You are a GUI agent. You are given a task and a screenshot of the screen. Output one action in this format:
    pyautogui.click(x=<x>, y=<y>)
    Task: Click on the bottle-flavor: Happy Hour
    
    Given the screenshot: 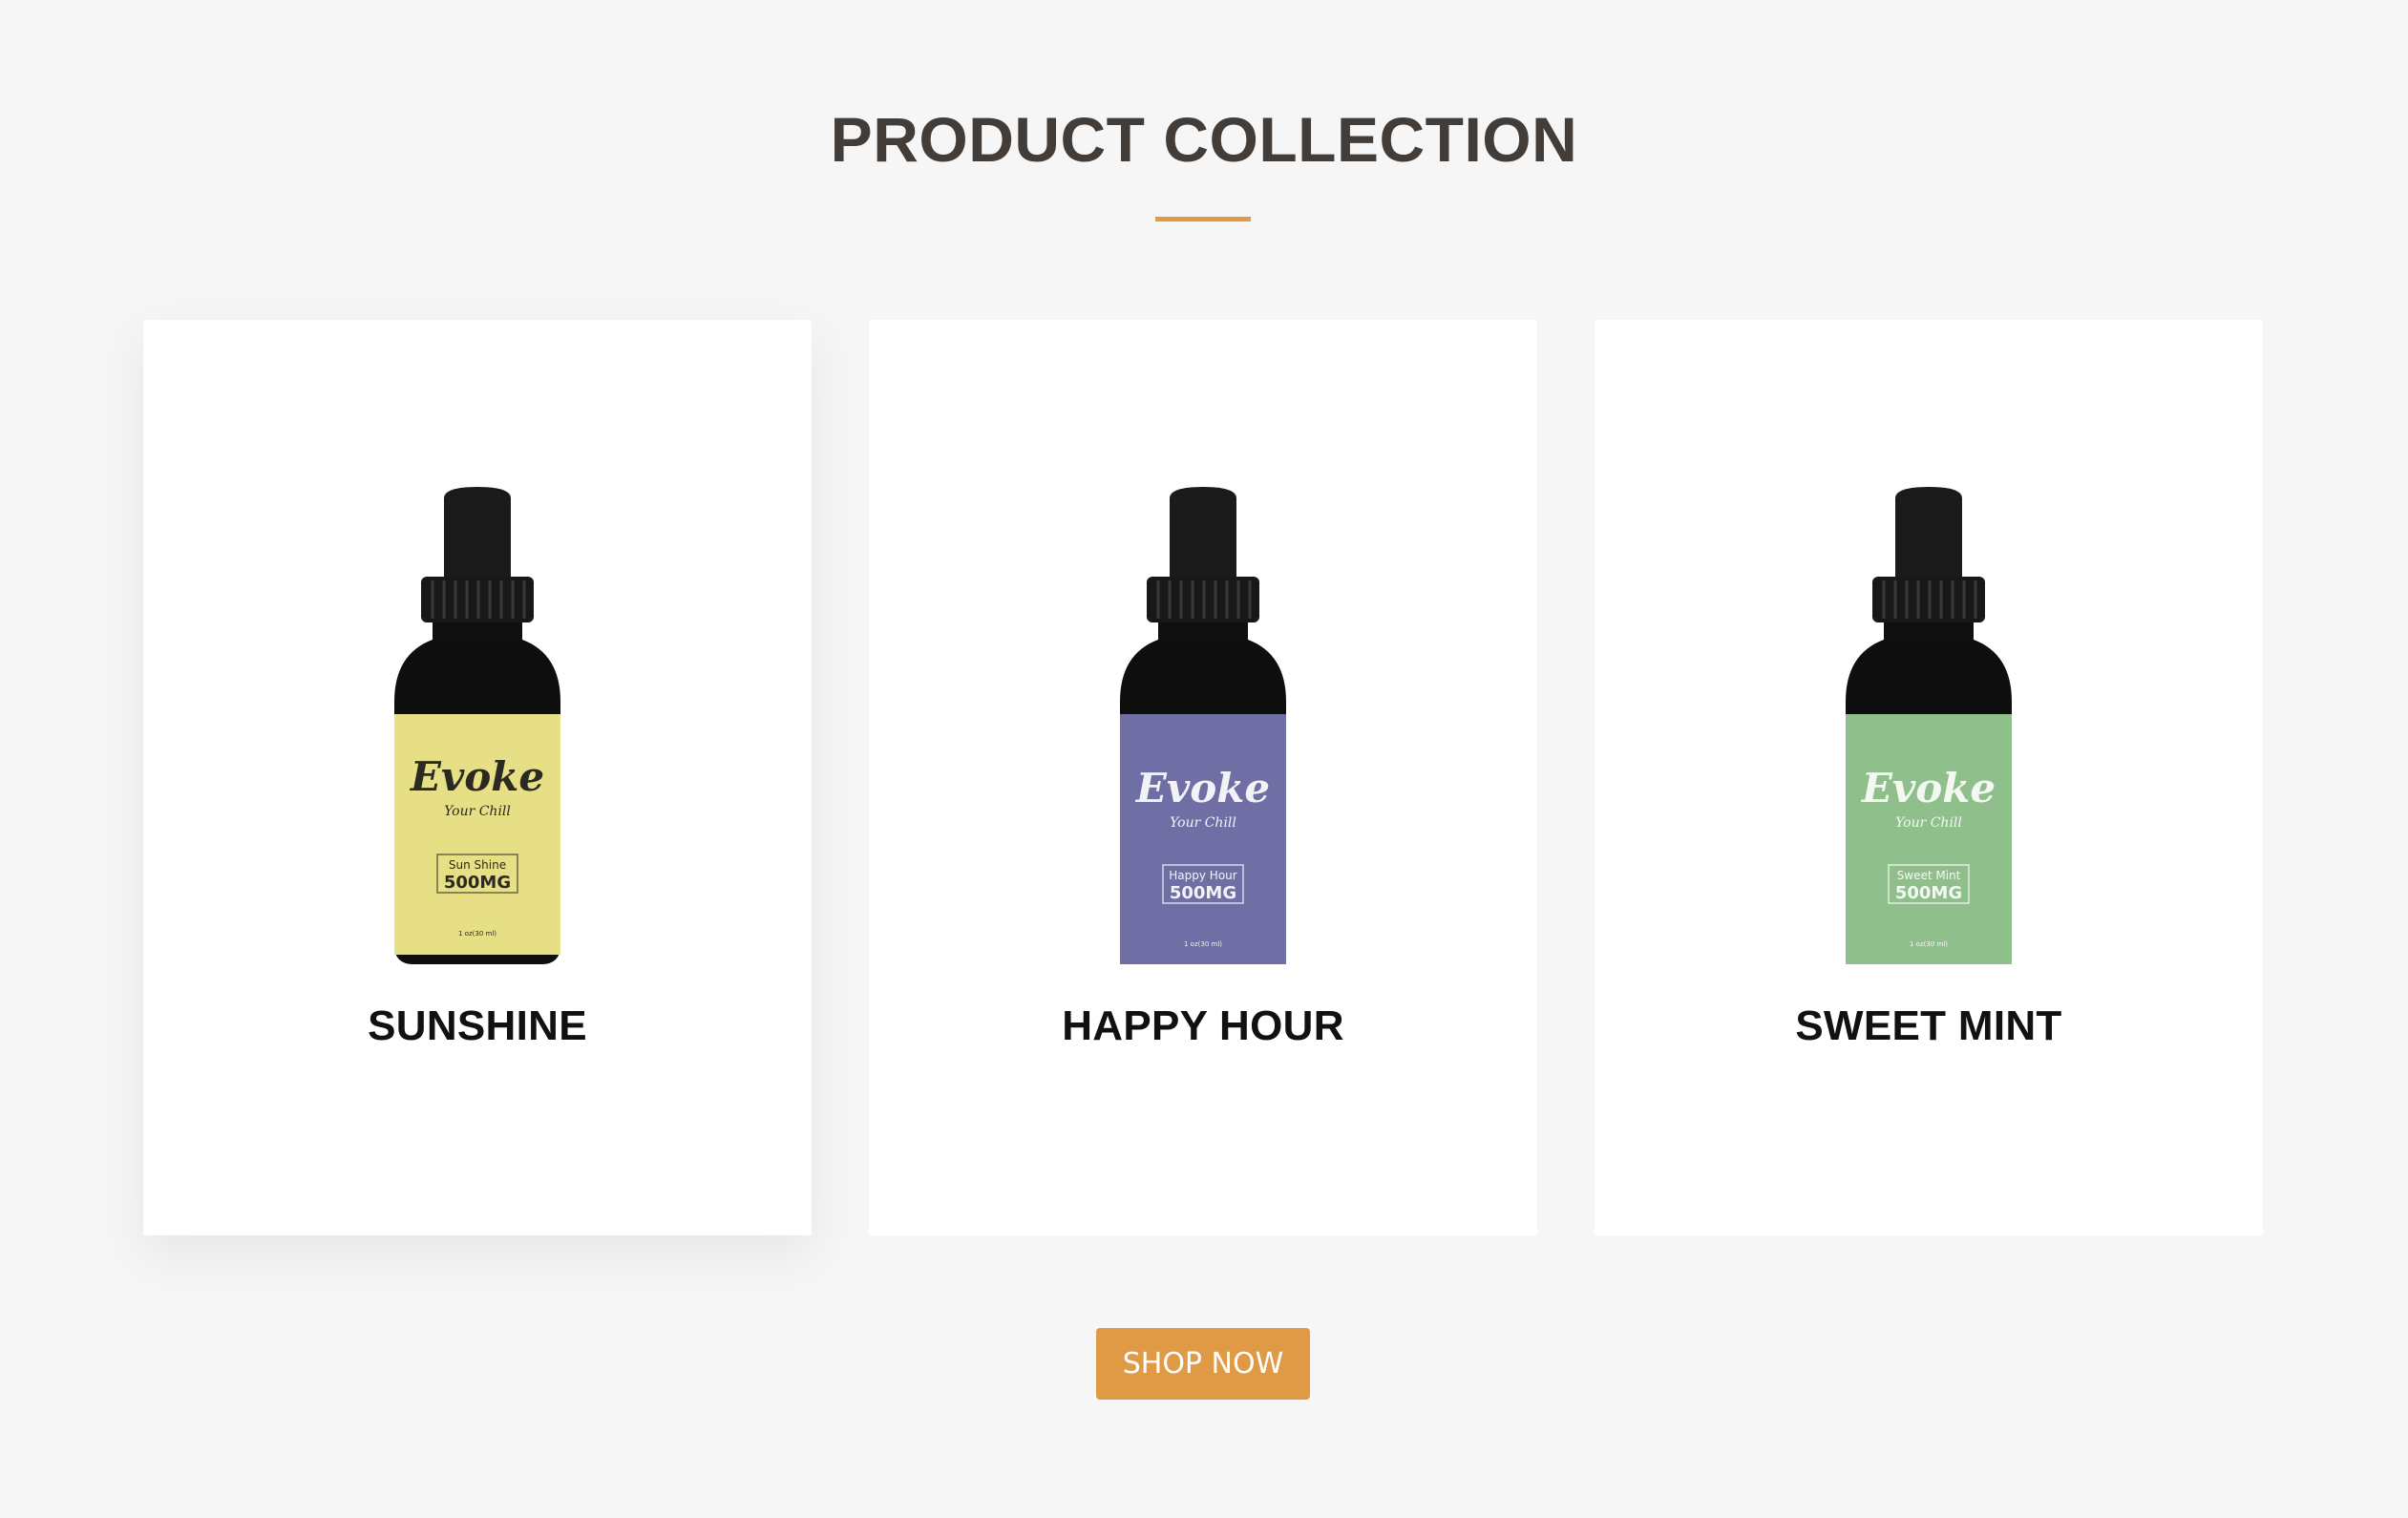 What is the action you would take?
    pyautogui.click(x=1202, y=875)
    